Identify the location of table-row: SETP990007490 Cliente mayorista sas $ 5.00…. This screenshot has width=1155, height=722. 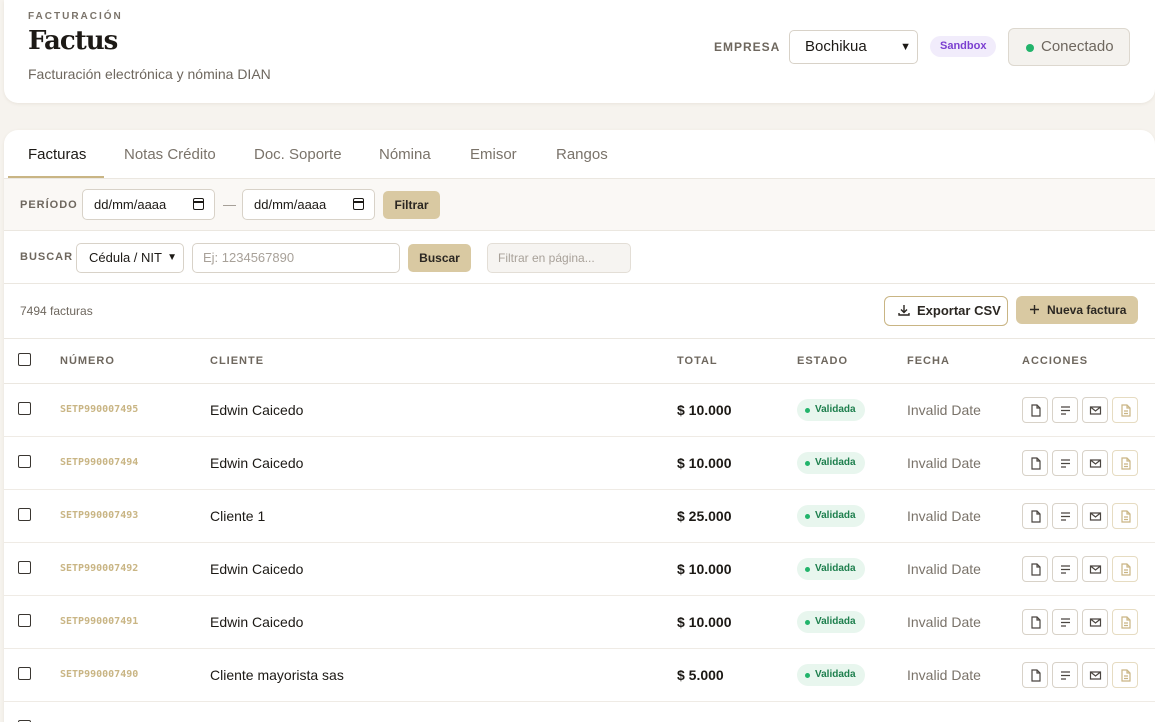
(579, 675).